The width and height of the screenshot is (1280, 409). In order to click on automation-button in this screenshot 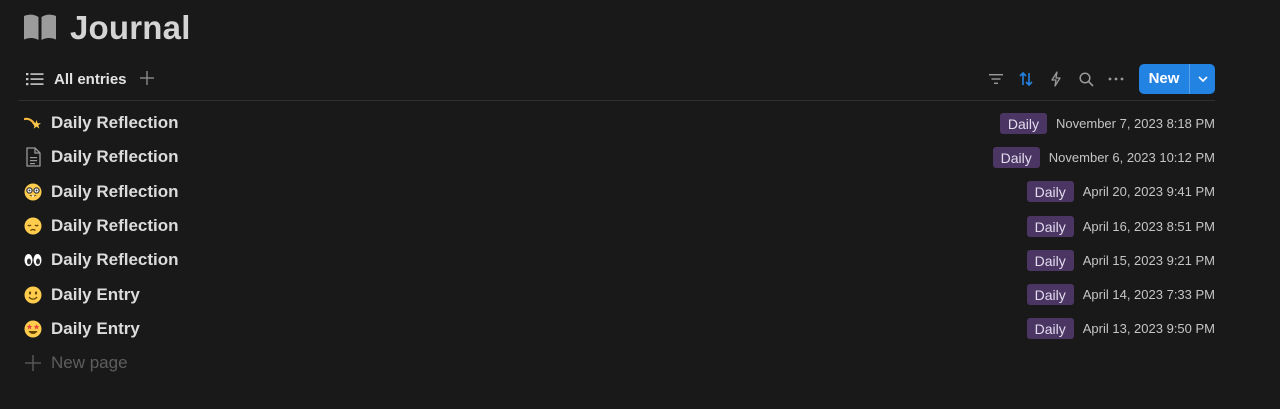, I will do `click(1056, 79)`.